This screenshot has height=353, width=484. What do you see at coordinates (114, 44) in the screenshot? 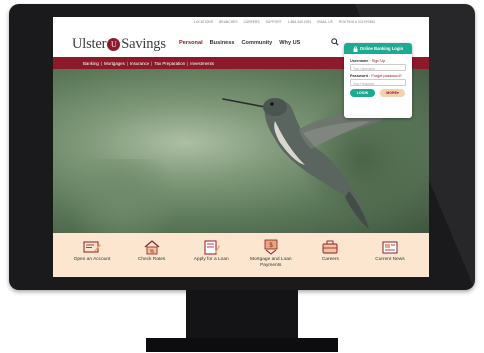
I see `logo-badge: U` at bounding box center [114, 44].